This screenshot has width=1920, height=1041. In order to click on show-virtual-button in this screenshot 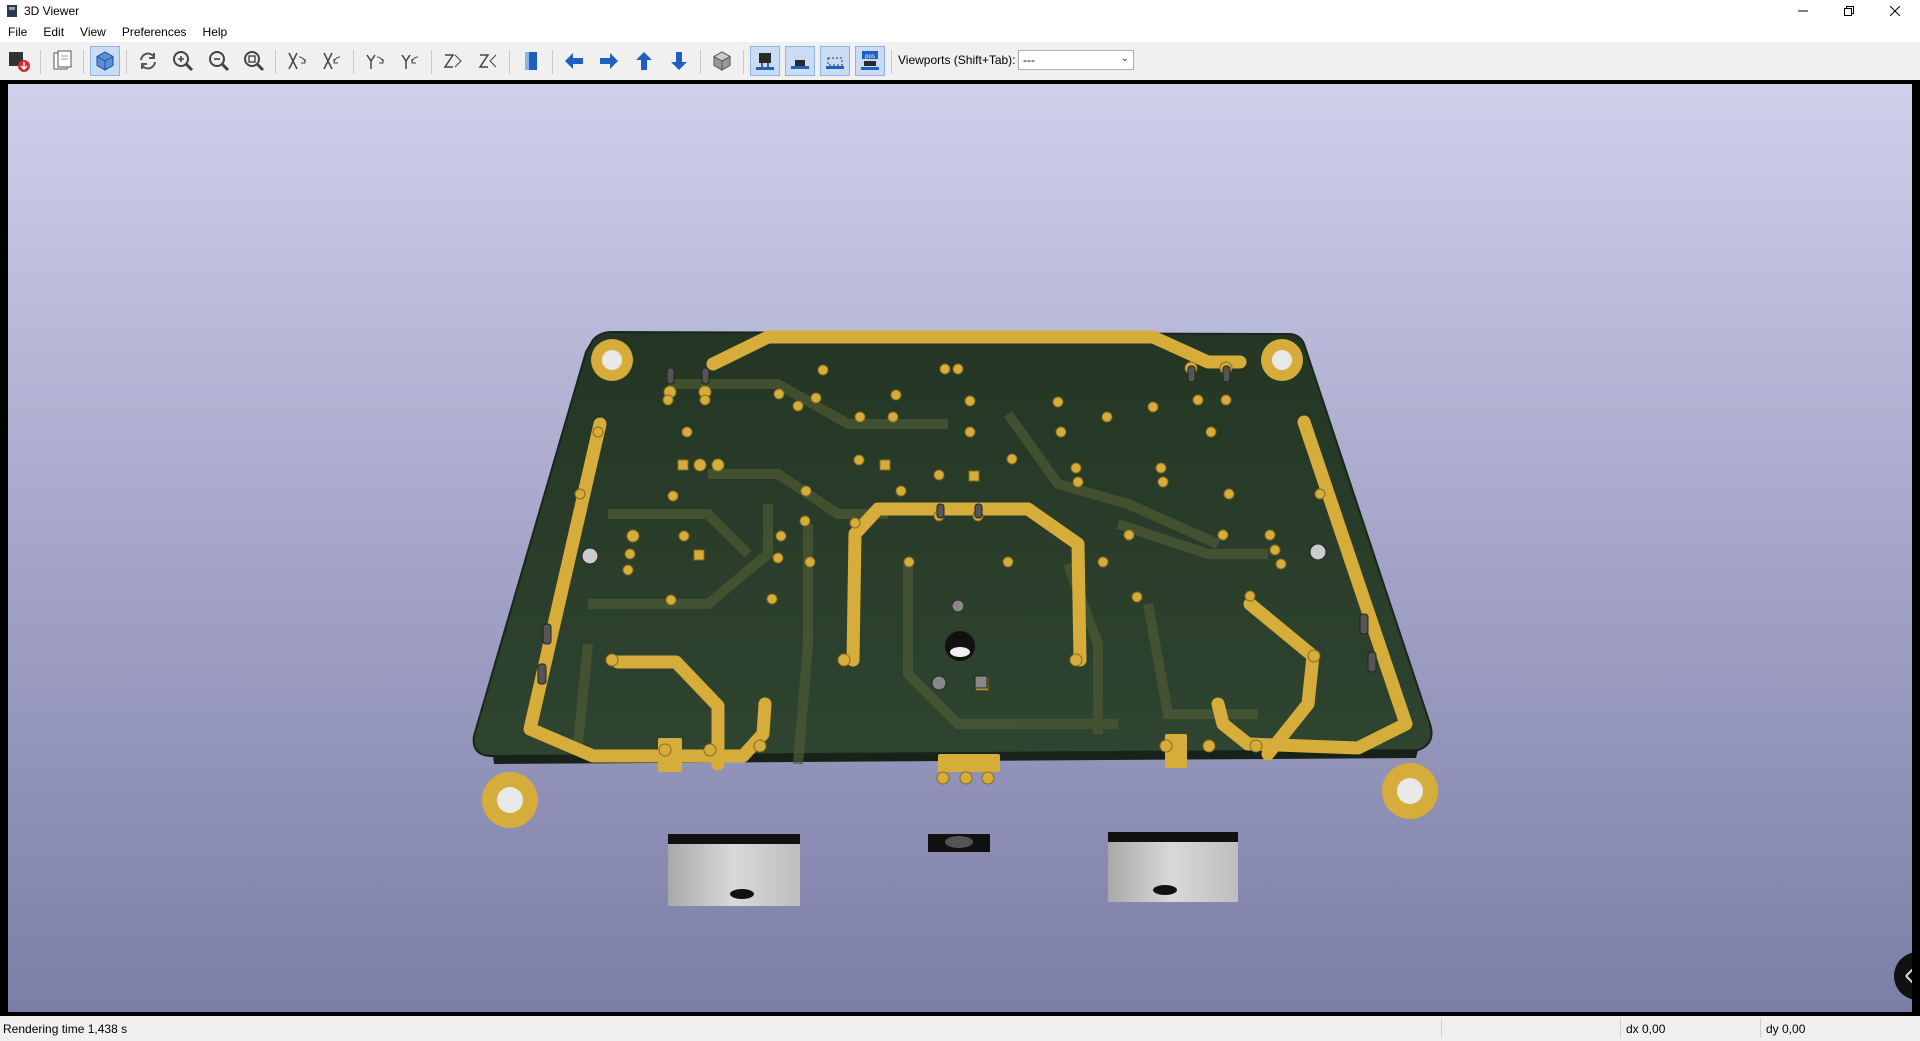, I will do `click(835, 61)`.